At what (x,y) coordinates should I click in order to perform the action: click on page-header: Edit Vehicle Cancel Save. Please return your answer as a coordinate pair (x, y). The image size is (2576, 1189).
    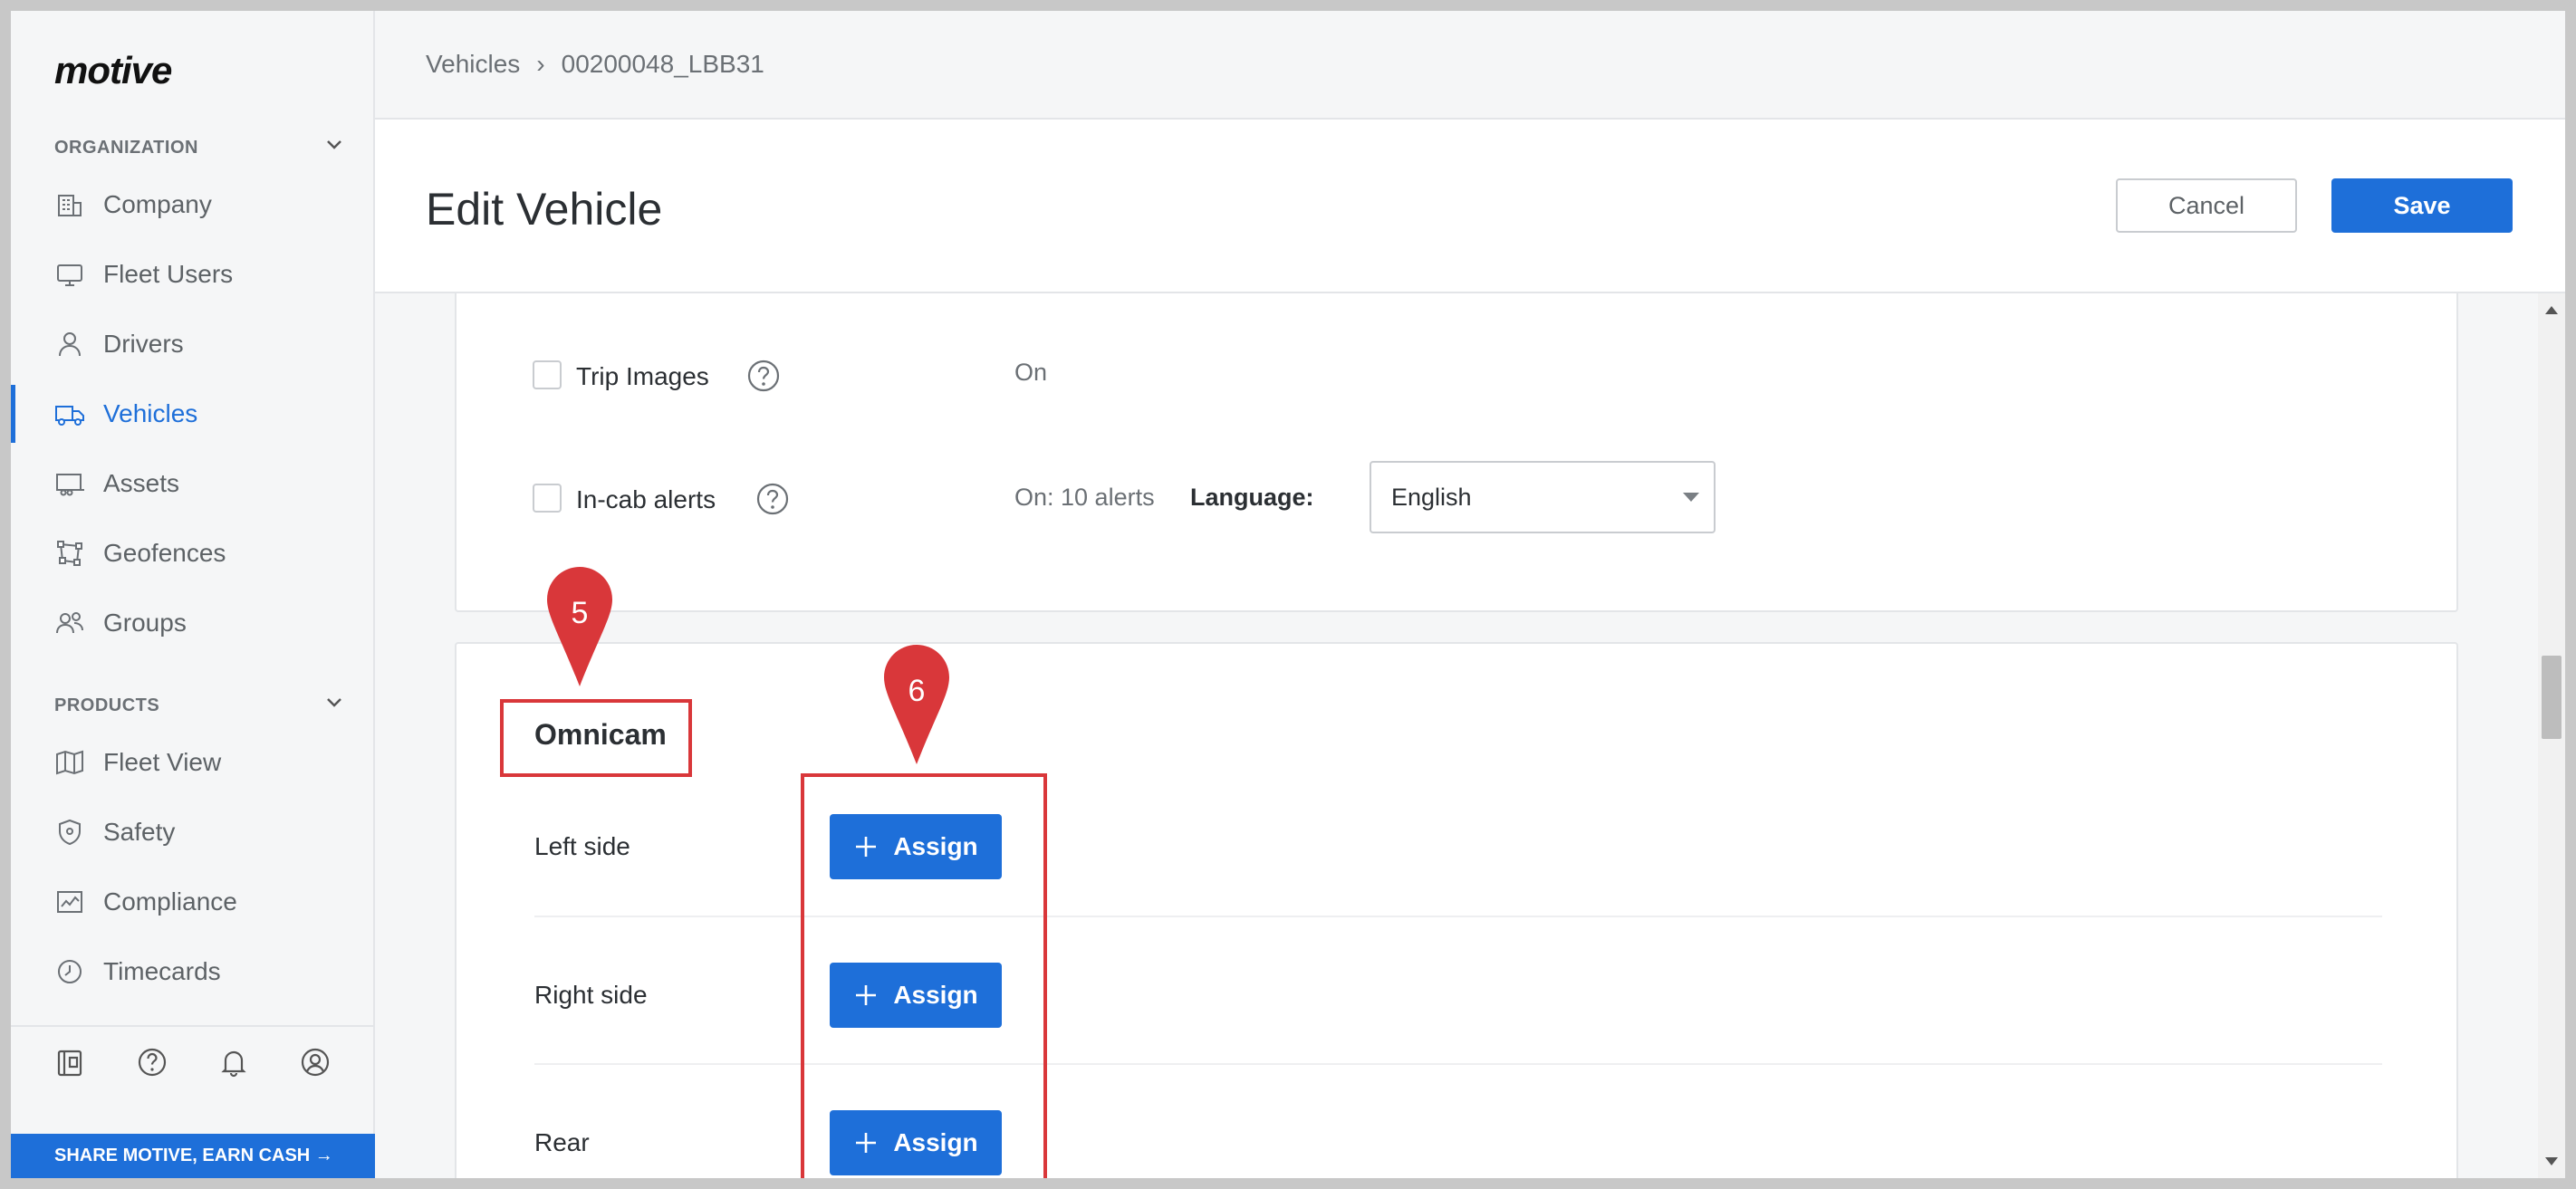
    Looking at the image, I should click on (1470, 206).